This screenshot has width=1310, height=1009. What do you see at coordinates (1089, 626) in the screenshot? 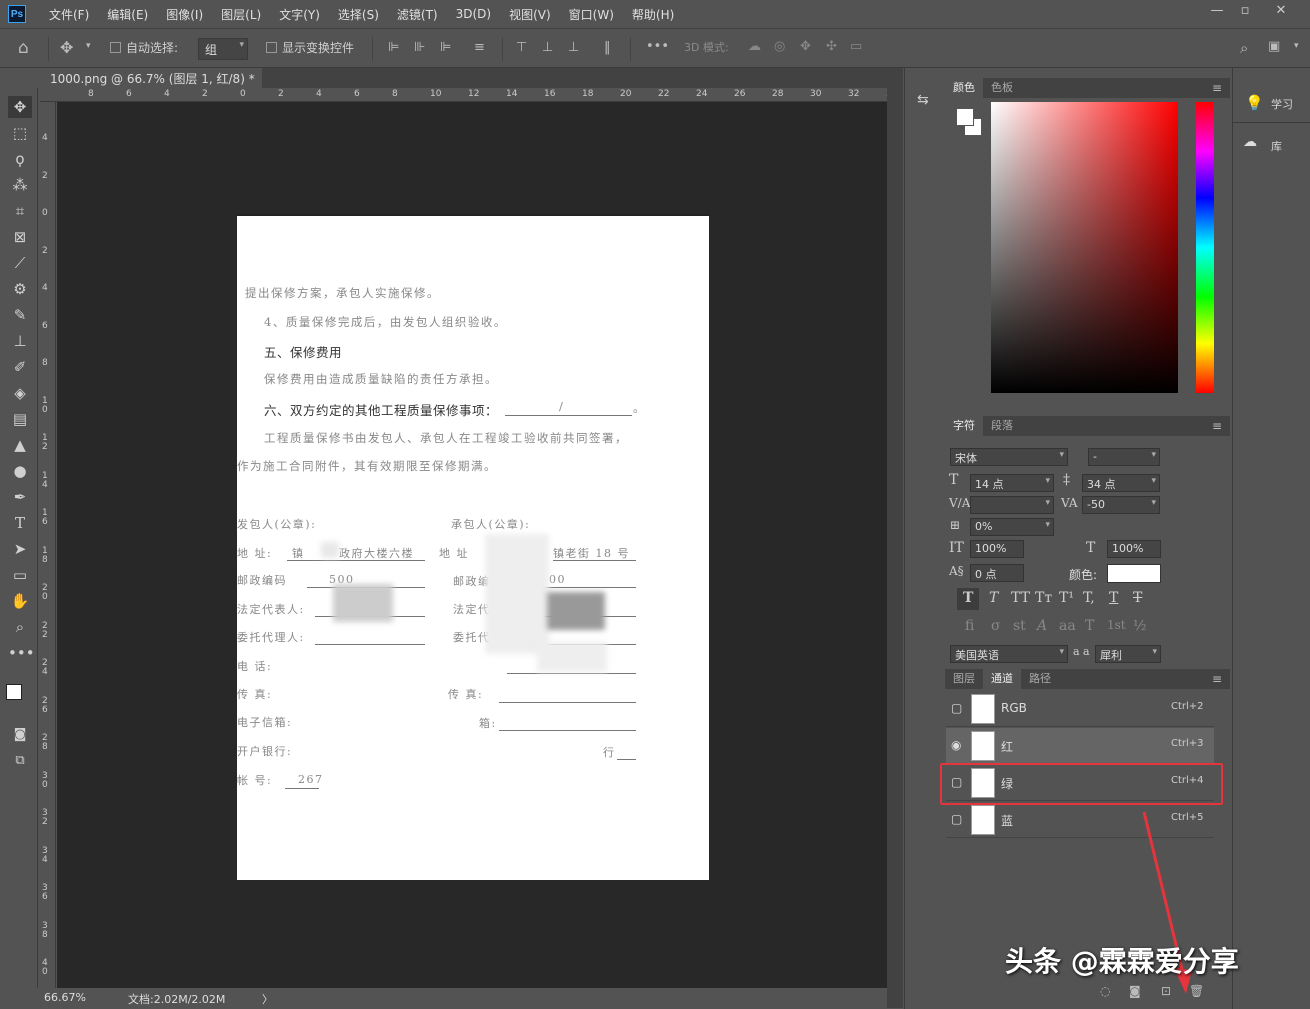
I see `titling-alt-icon: T` at bounding box center [1089, 626].